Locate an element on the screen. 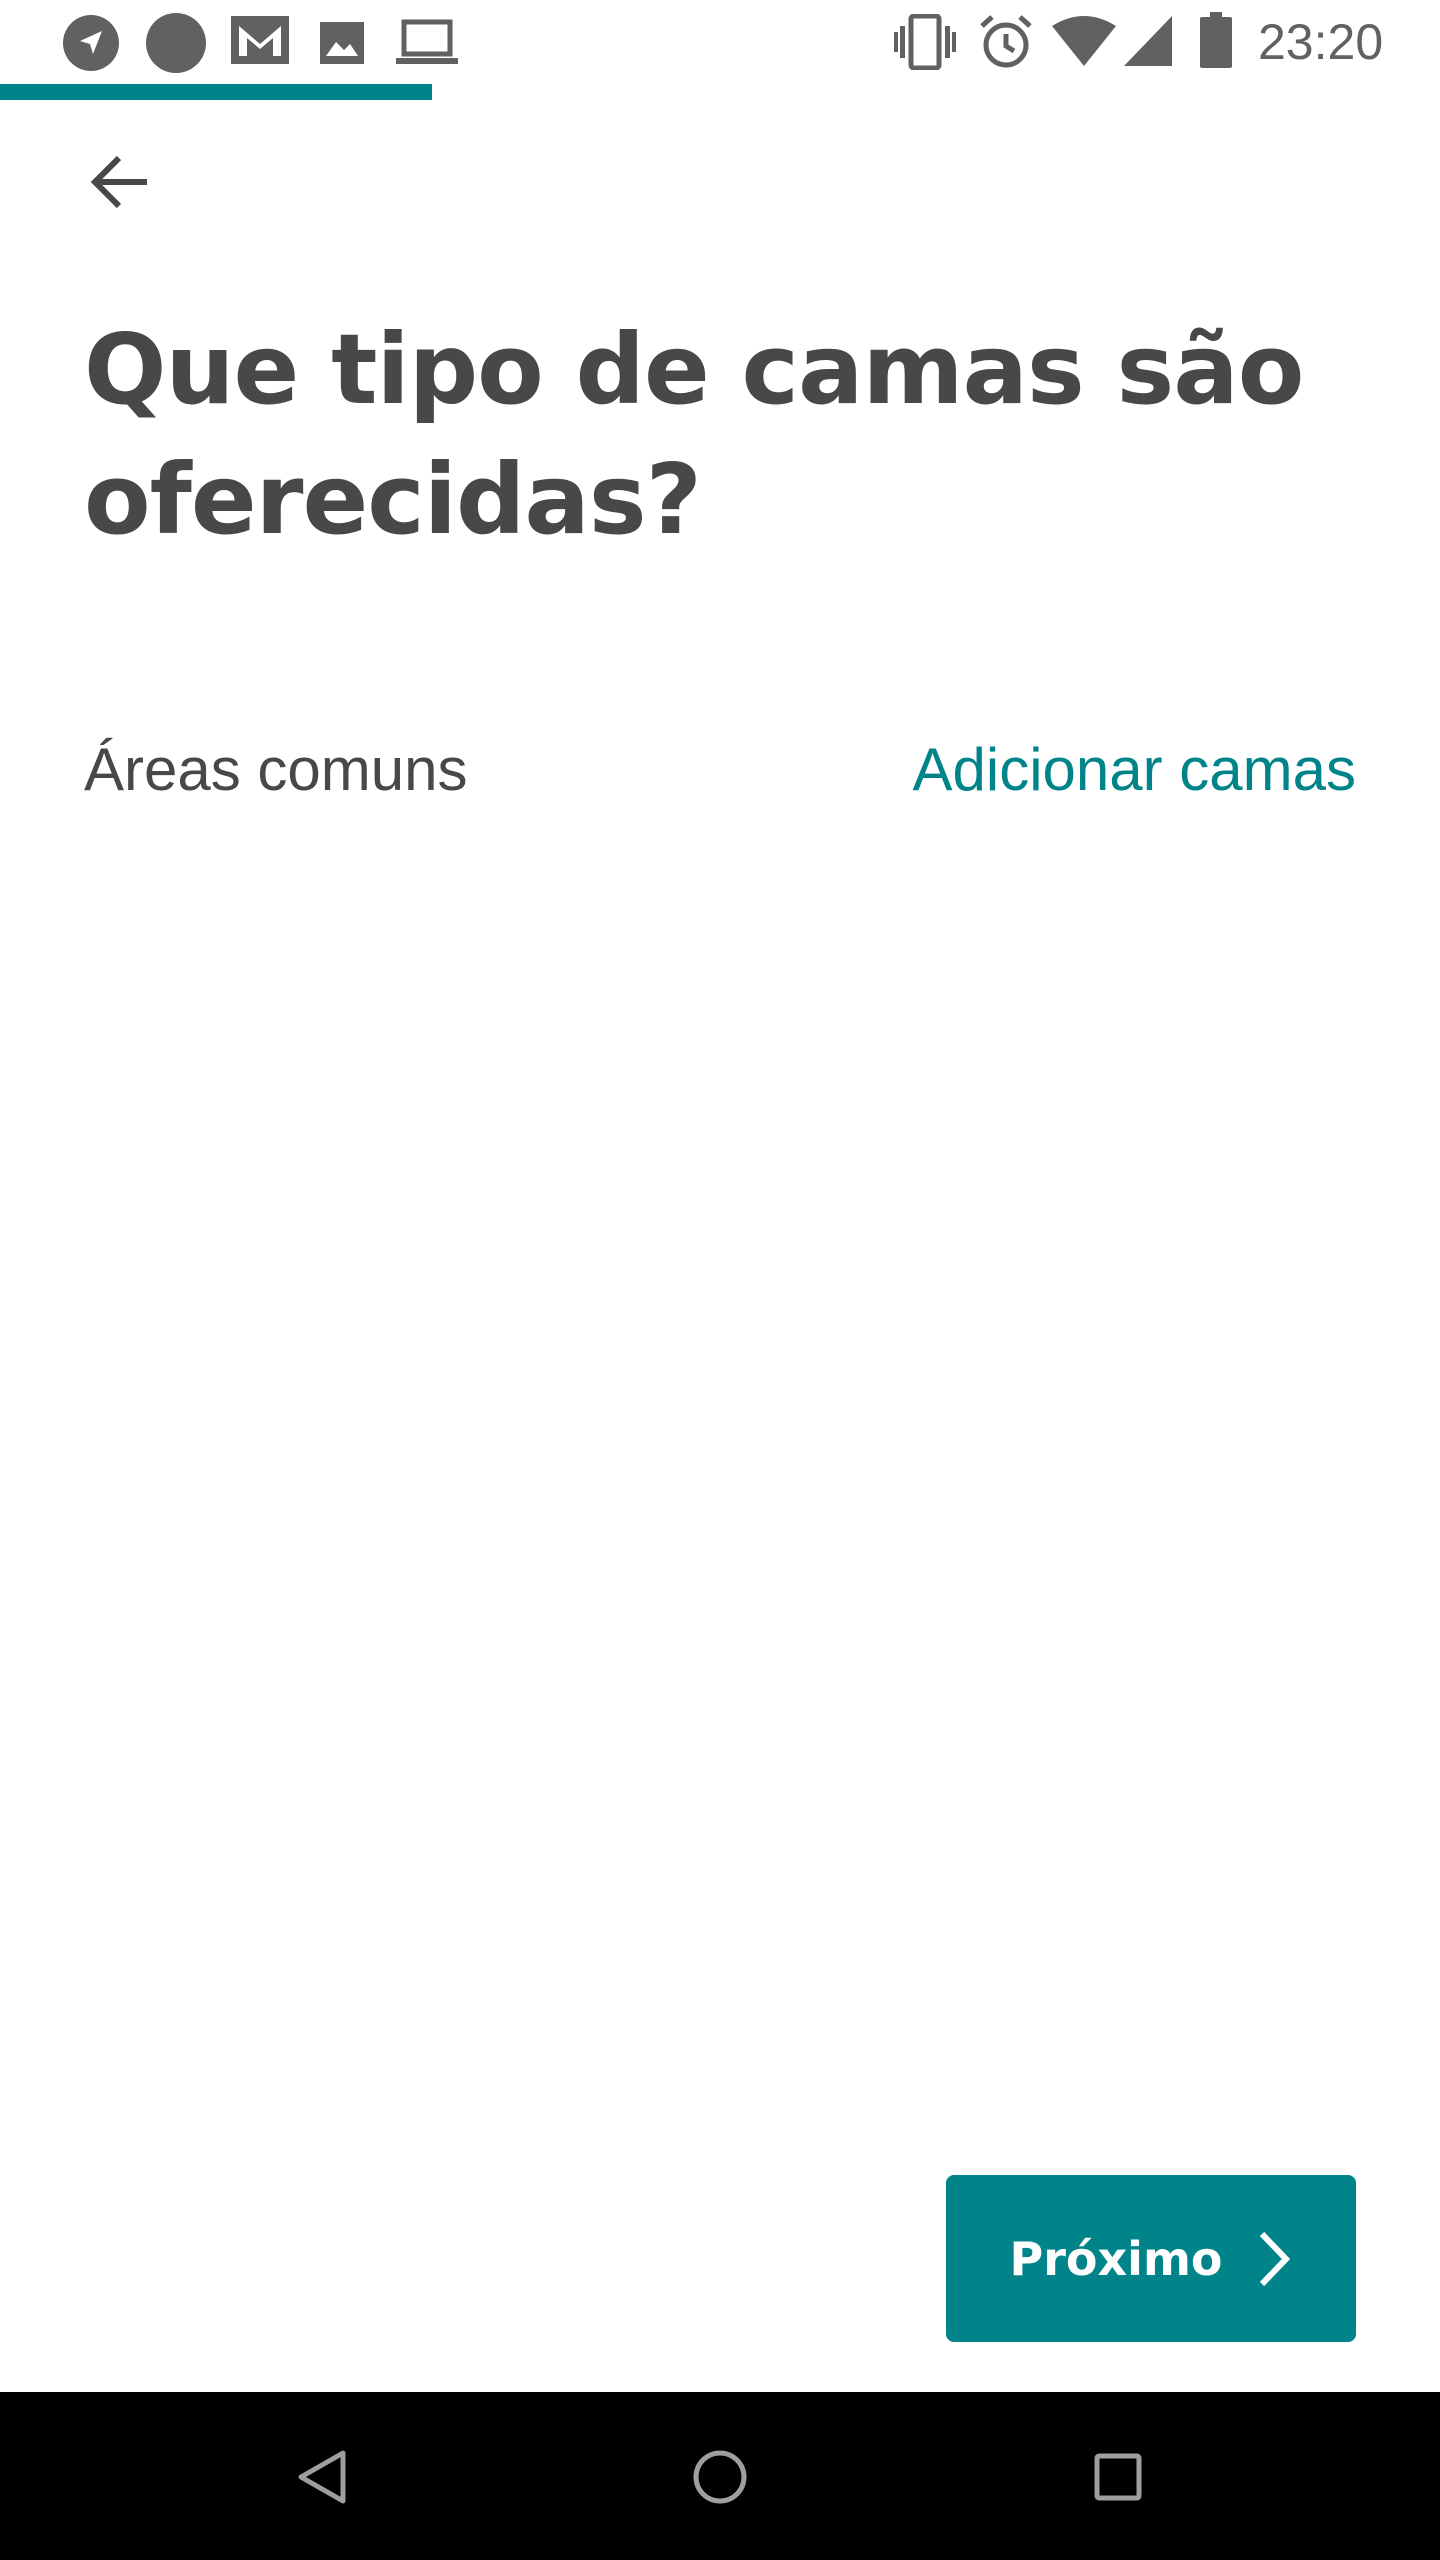 The image size is (1440, 2560). back-triangle-icon is located at coordinates (322, 2477).